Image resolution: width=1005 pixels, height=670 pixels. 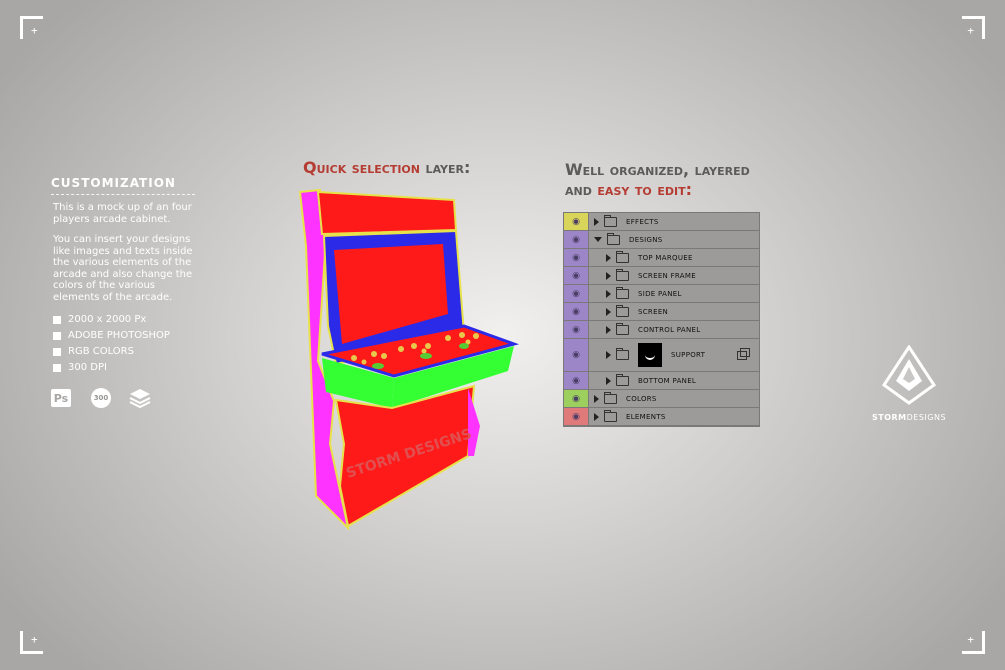 What do you see at coordinates (973, 642) in the screenshot?
I see `corner-mark-bottom-right: +` at bounding box center [973, 642].